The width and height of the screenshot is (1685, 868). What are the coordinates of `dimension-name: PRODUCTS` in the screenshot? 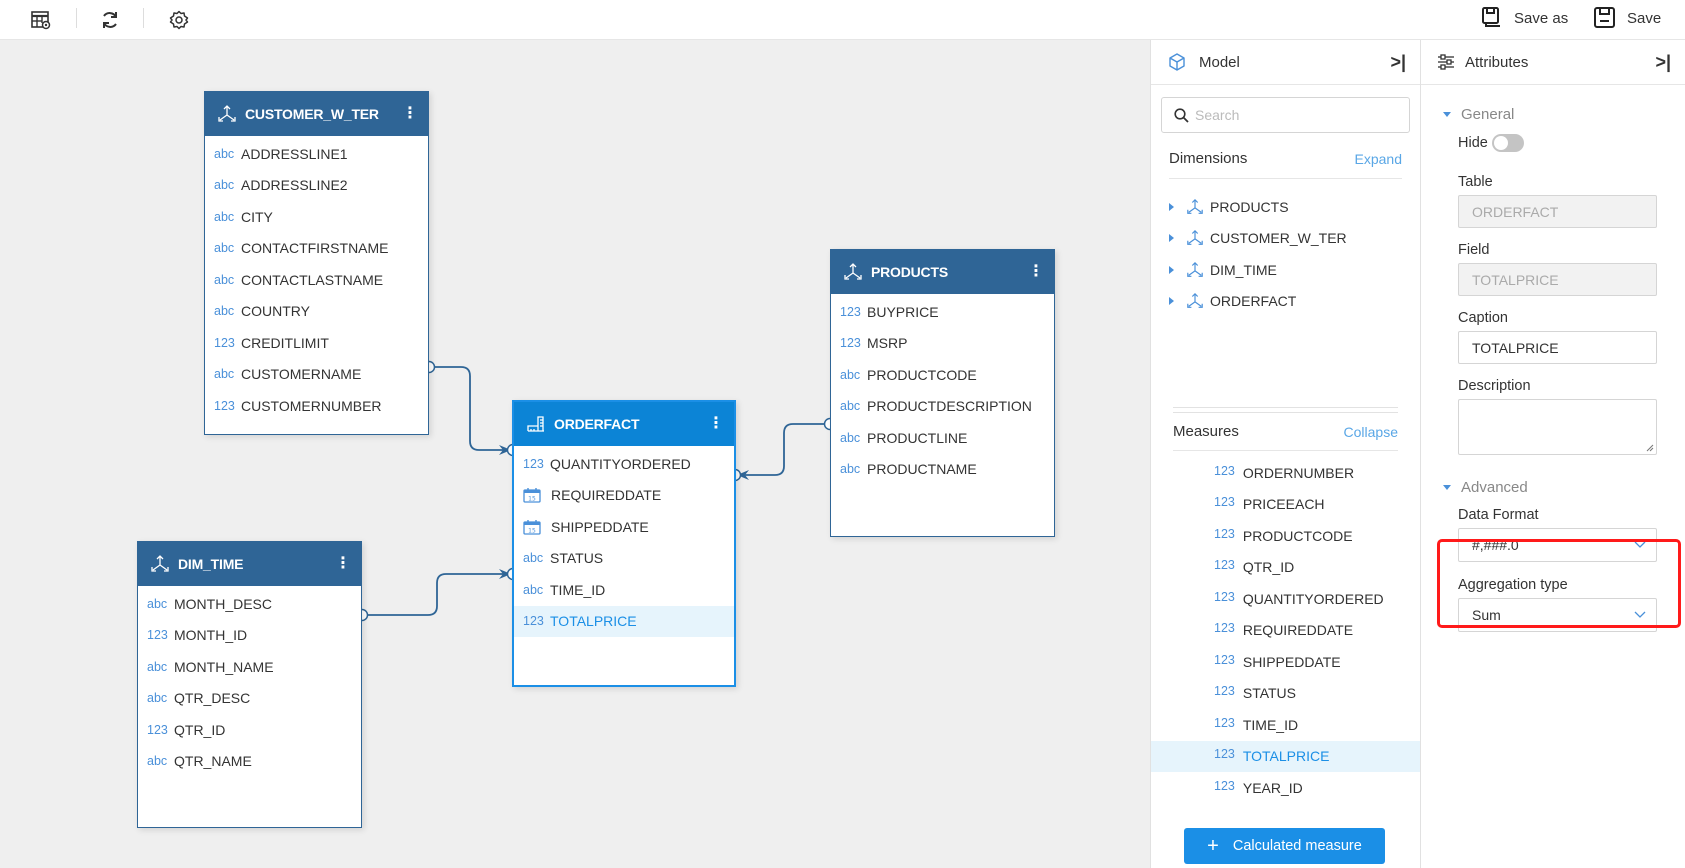 It's located at (1249, 206).